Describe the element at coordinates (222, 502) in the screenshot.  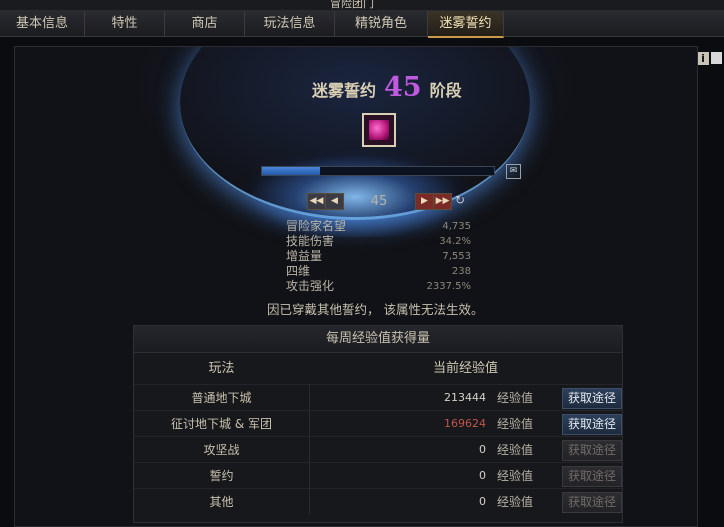
I see `row-mode: 其他` at that location.